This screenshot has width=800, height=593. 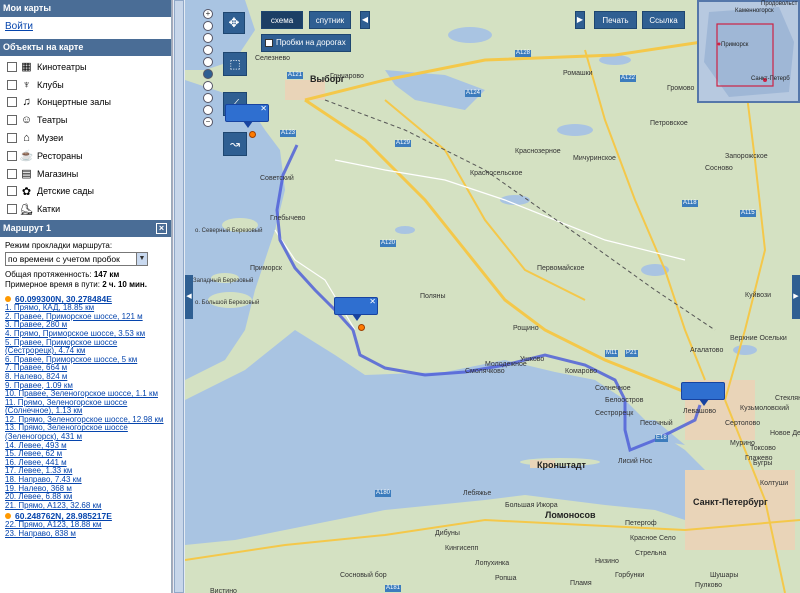 What do you see at coordinates (74, 102) in the screenshot?
I see `object-label: Концертные залы` at bounding box center [74, 102].